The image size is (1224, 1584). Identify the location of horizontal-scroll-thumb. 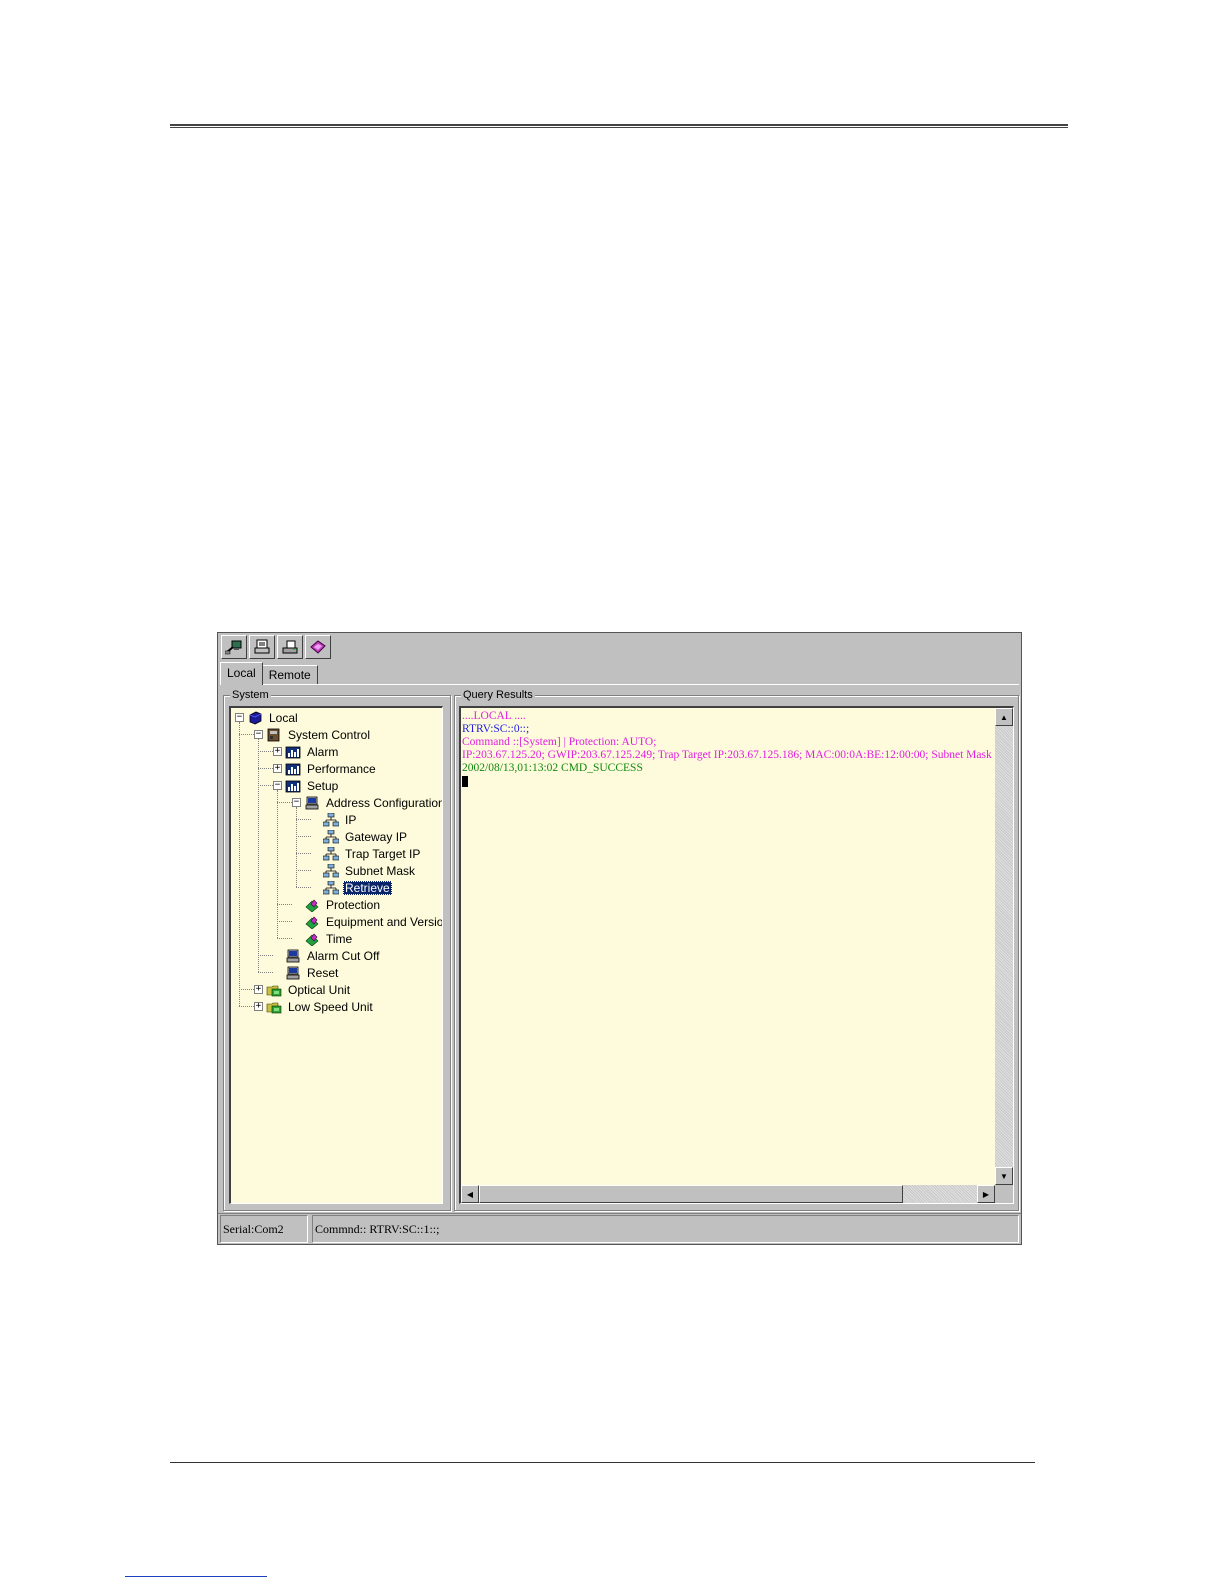
(691, 1194).